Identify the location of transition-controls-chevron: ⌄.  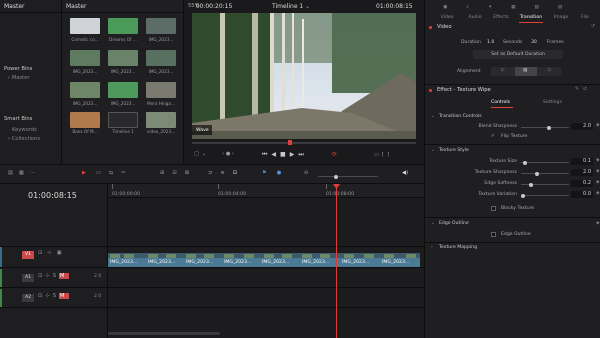
(433, 116).